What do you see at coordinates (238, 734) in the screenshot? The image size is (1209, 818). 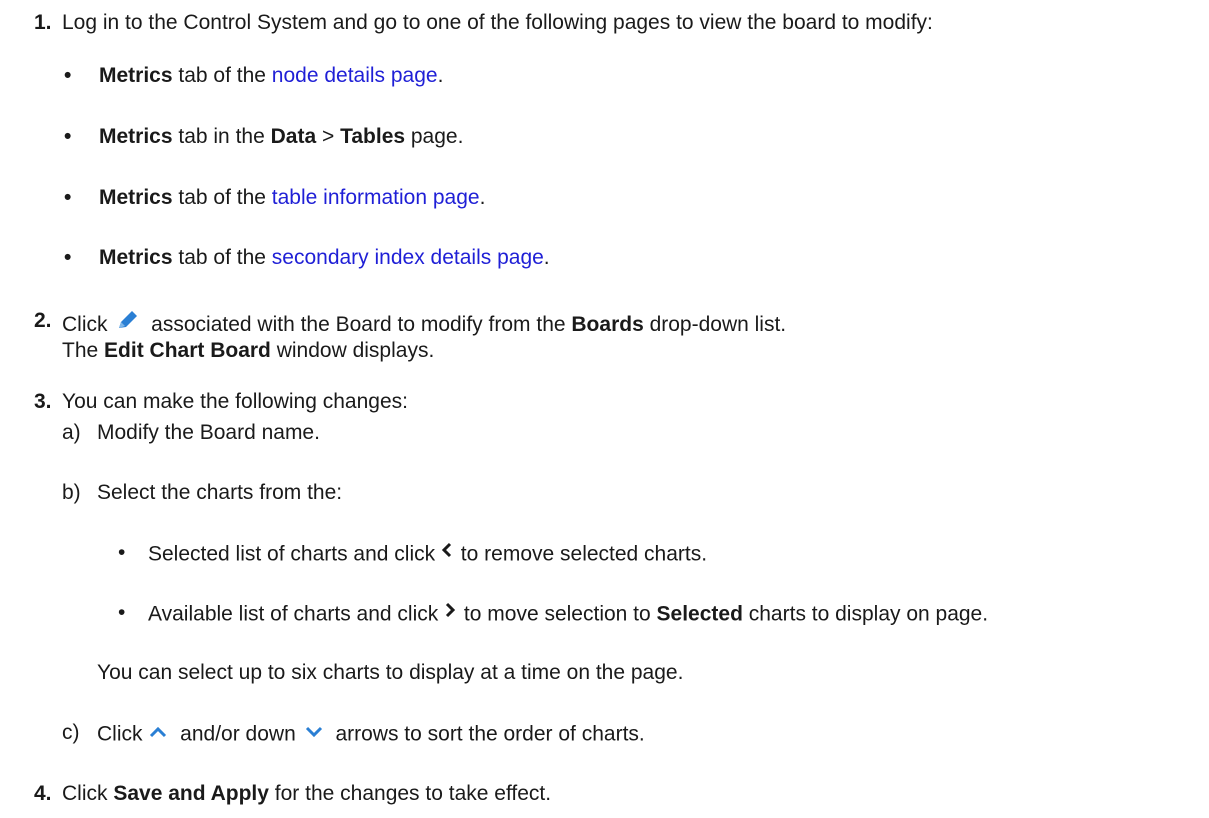 I see `text: and/or down` at bounding box center [238, 734].